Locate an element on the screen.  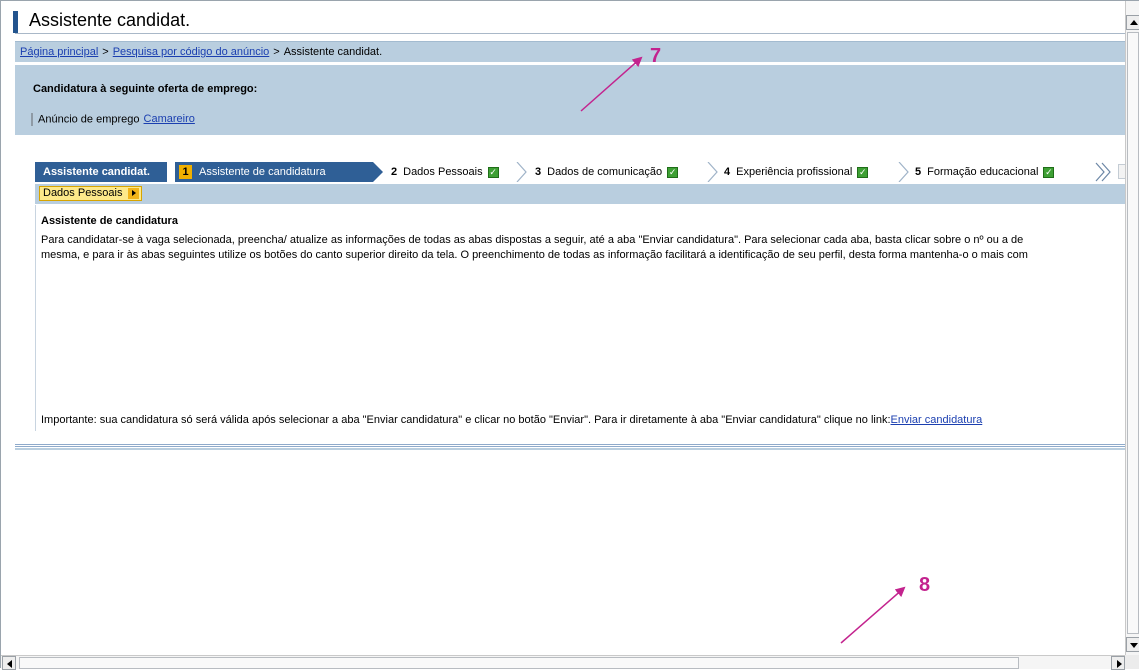
step-number: 5 is located at coordinates (918, 172).